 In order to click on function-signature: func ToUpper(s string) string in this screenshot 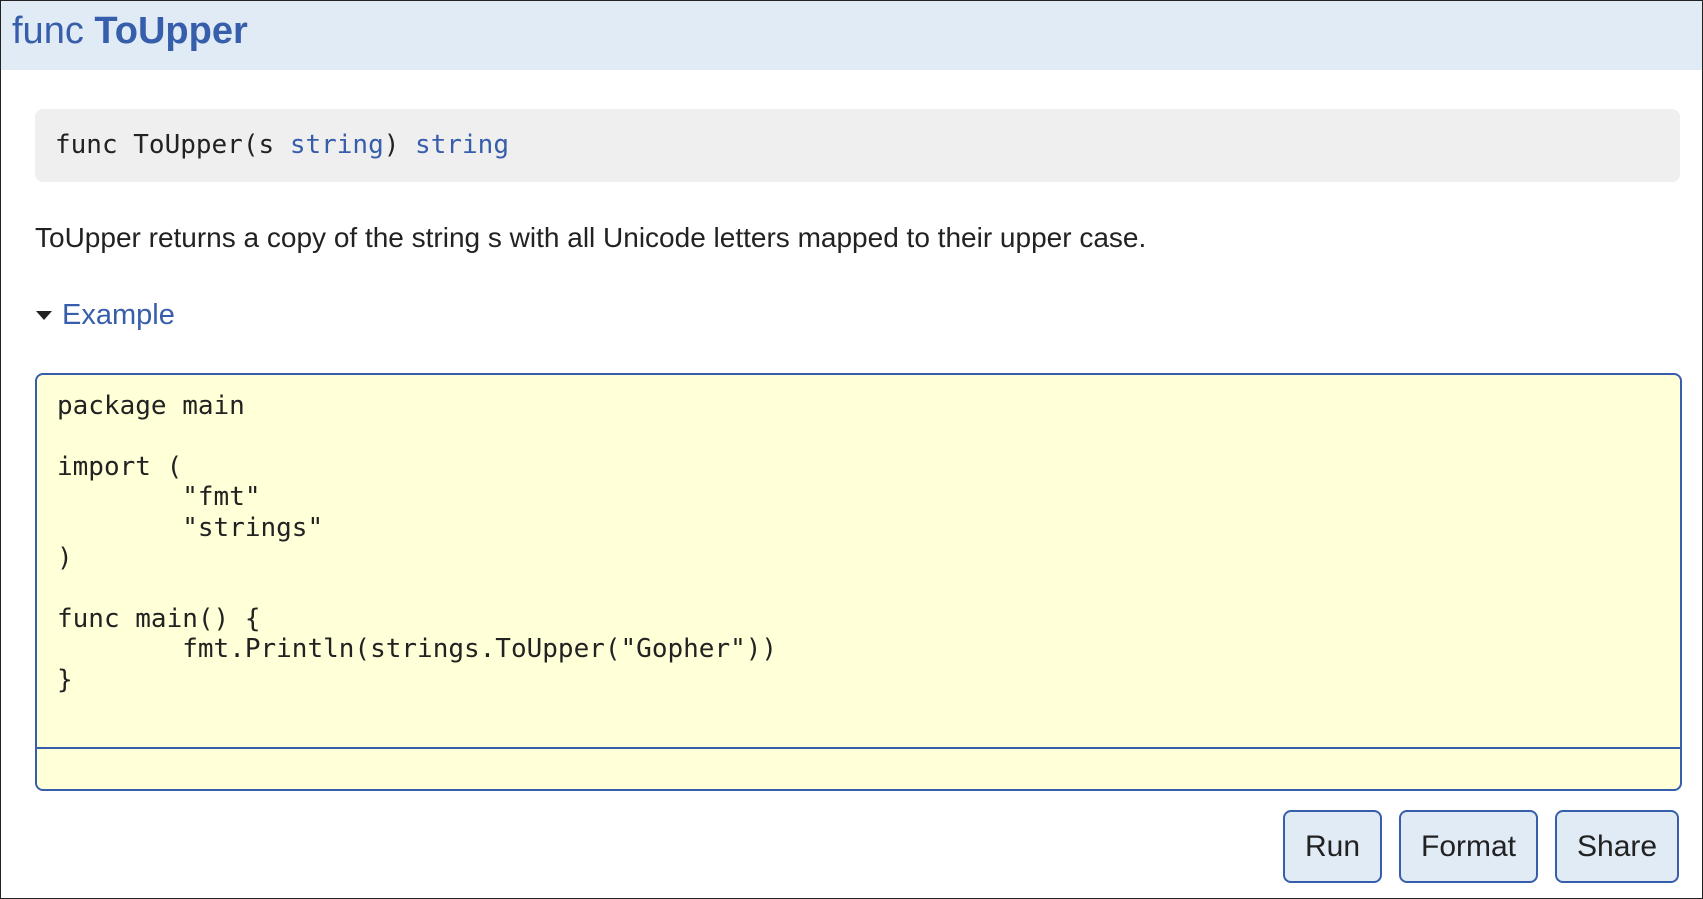, I will do `click(857, 145)`.